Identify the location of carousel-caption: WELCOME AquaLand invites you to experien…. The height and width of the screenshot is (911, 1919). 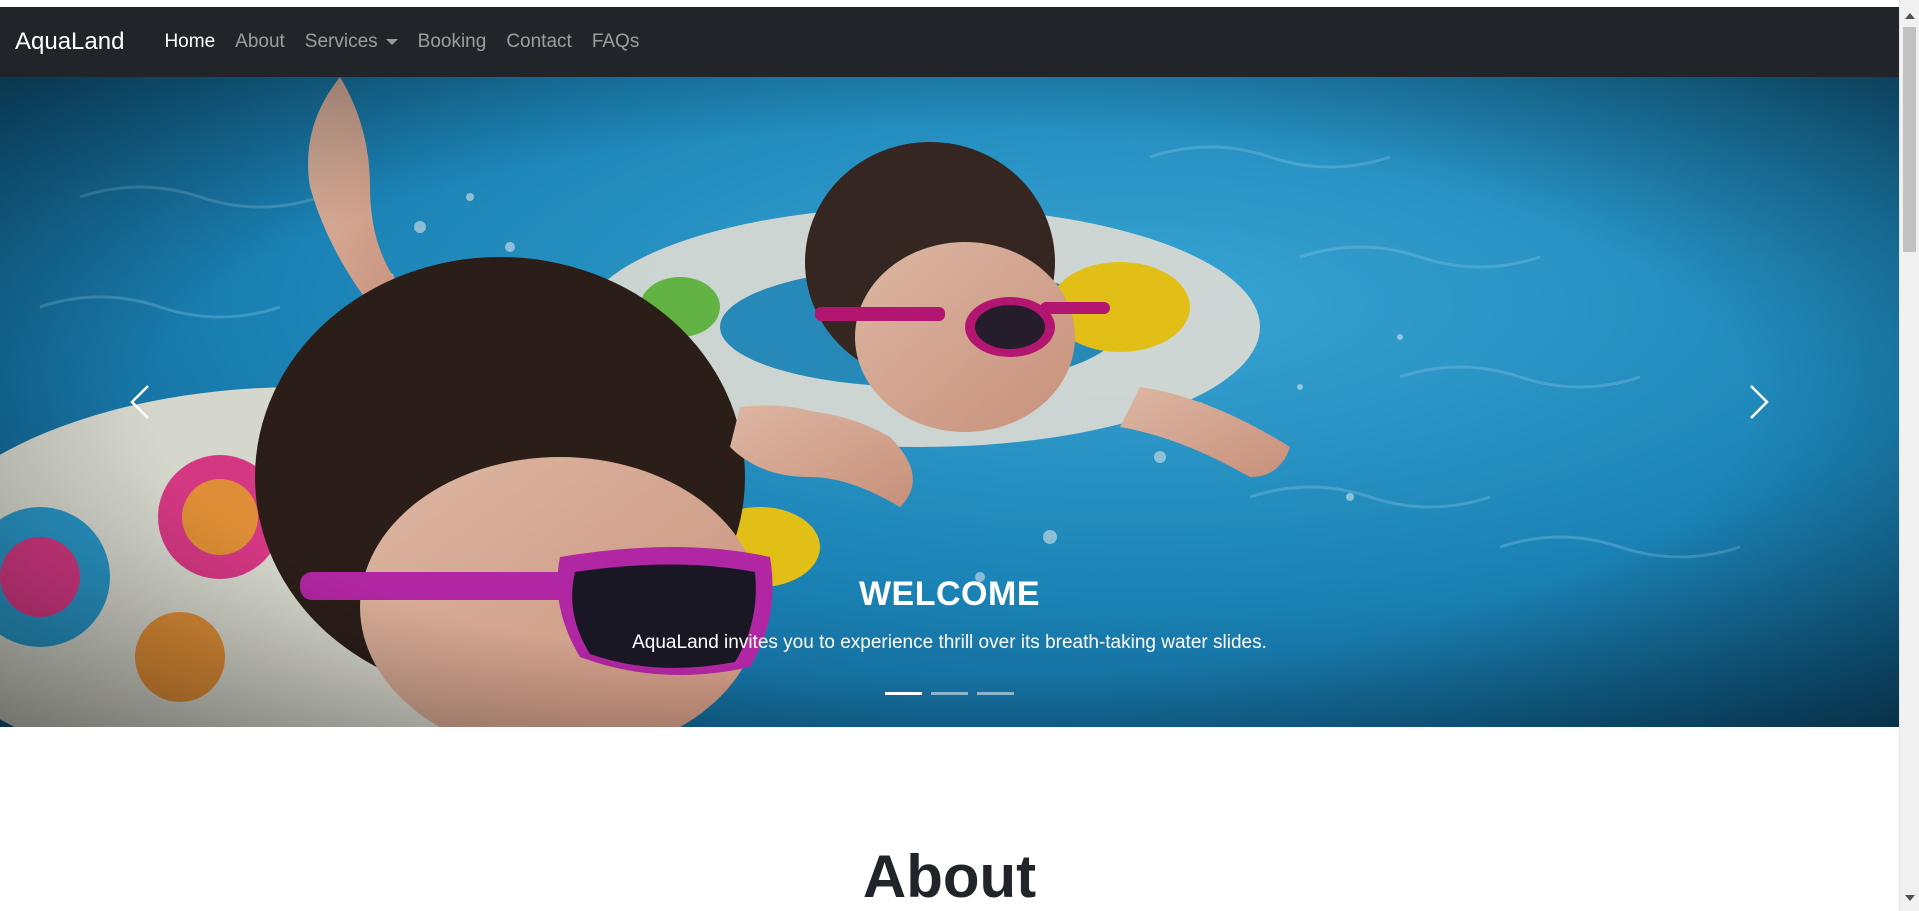
(949, 614).